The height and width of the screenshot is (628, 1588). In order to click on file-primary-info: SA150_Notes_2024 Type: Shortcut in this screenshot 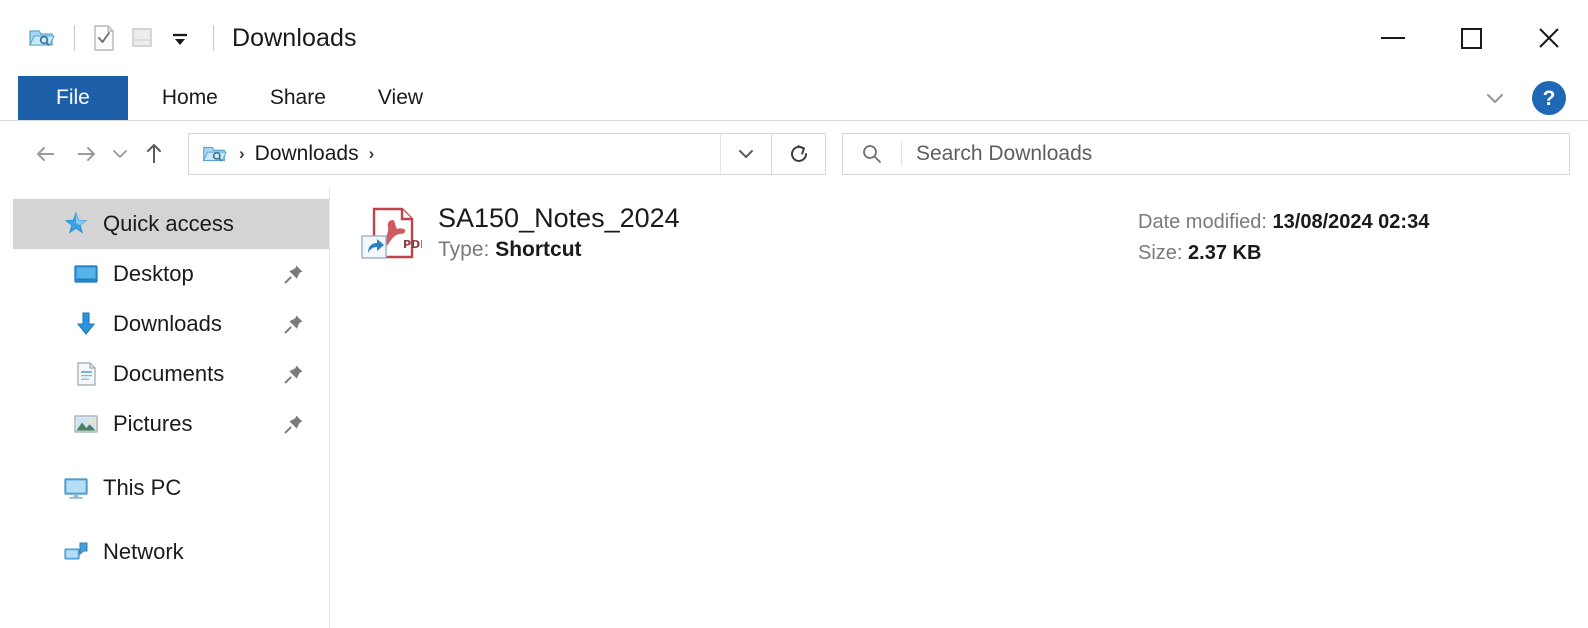, I will do `click(783, 231)`.